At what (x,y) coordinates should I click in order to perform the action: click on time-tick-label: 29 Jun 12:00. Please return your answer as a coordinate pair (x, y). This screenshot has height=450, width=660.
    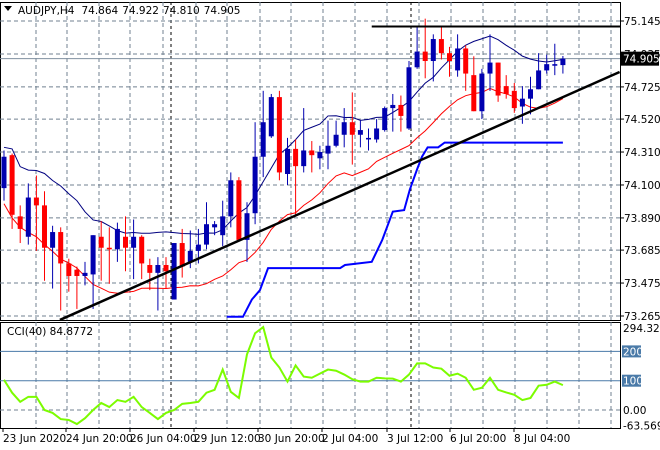
    Looking at the image, I should click on (227, 439).